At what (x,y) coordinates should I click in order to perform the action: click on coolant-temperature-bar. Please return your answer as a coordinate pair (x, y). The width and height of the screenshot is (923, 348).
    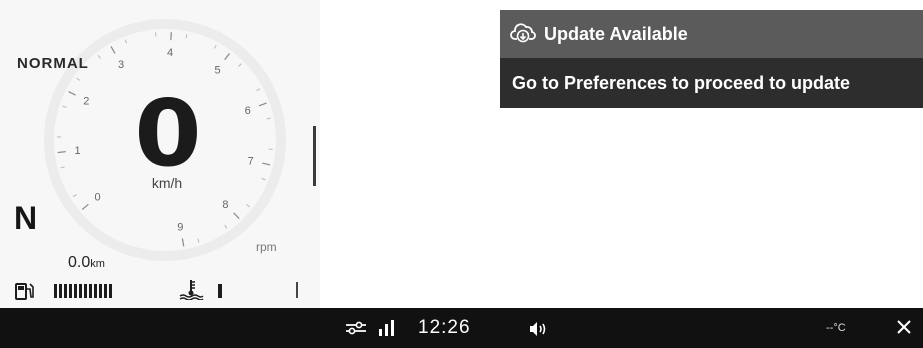
    Looking at the image, I should click on (220, 291).